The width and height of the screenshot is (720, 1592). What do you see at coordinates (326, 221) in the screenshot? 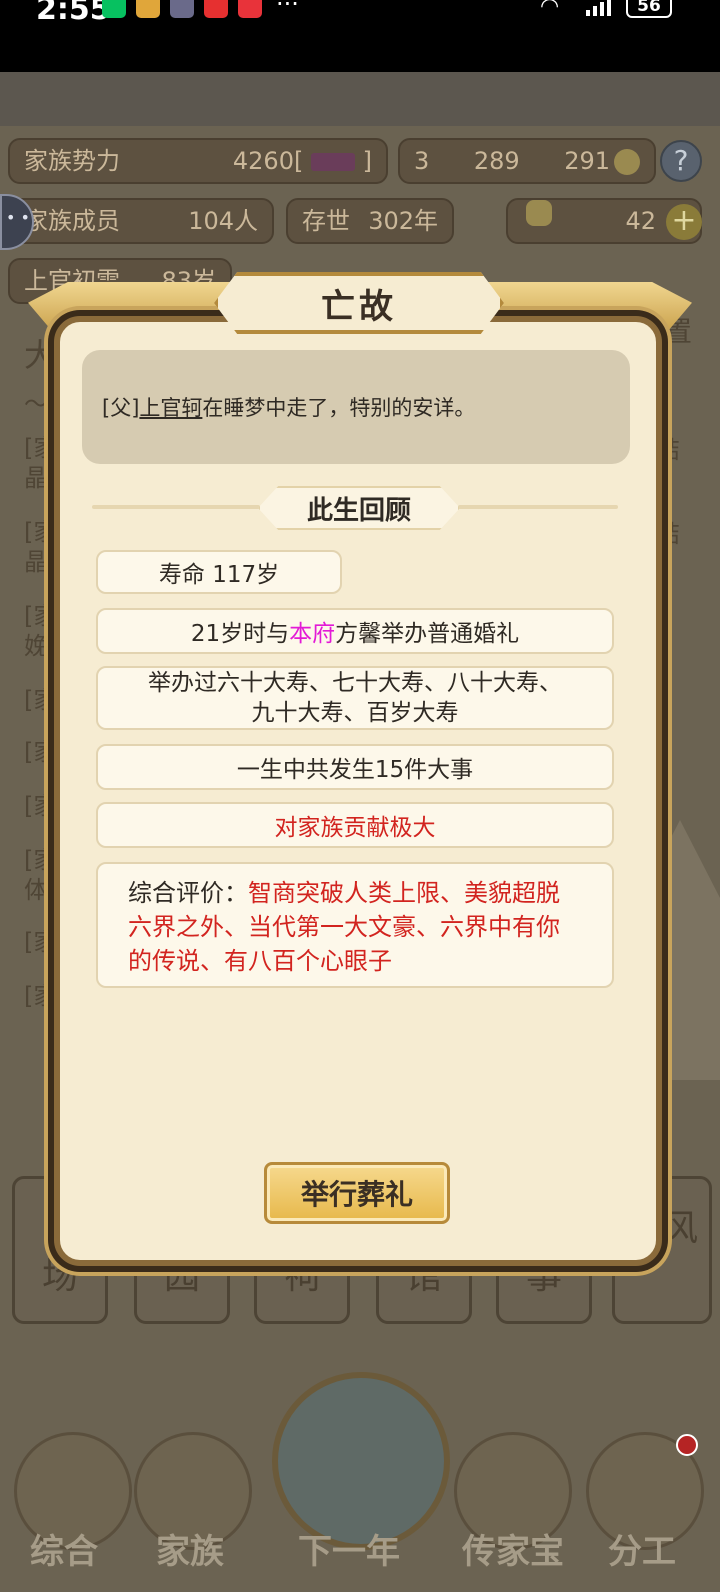
I see `existence-label: 存世` at bounding box center [326, 221].